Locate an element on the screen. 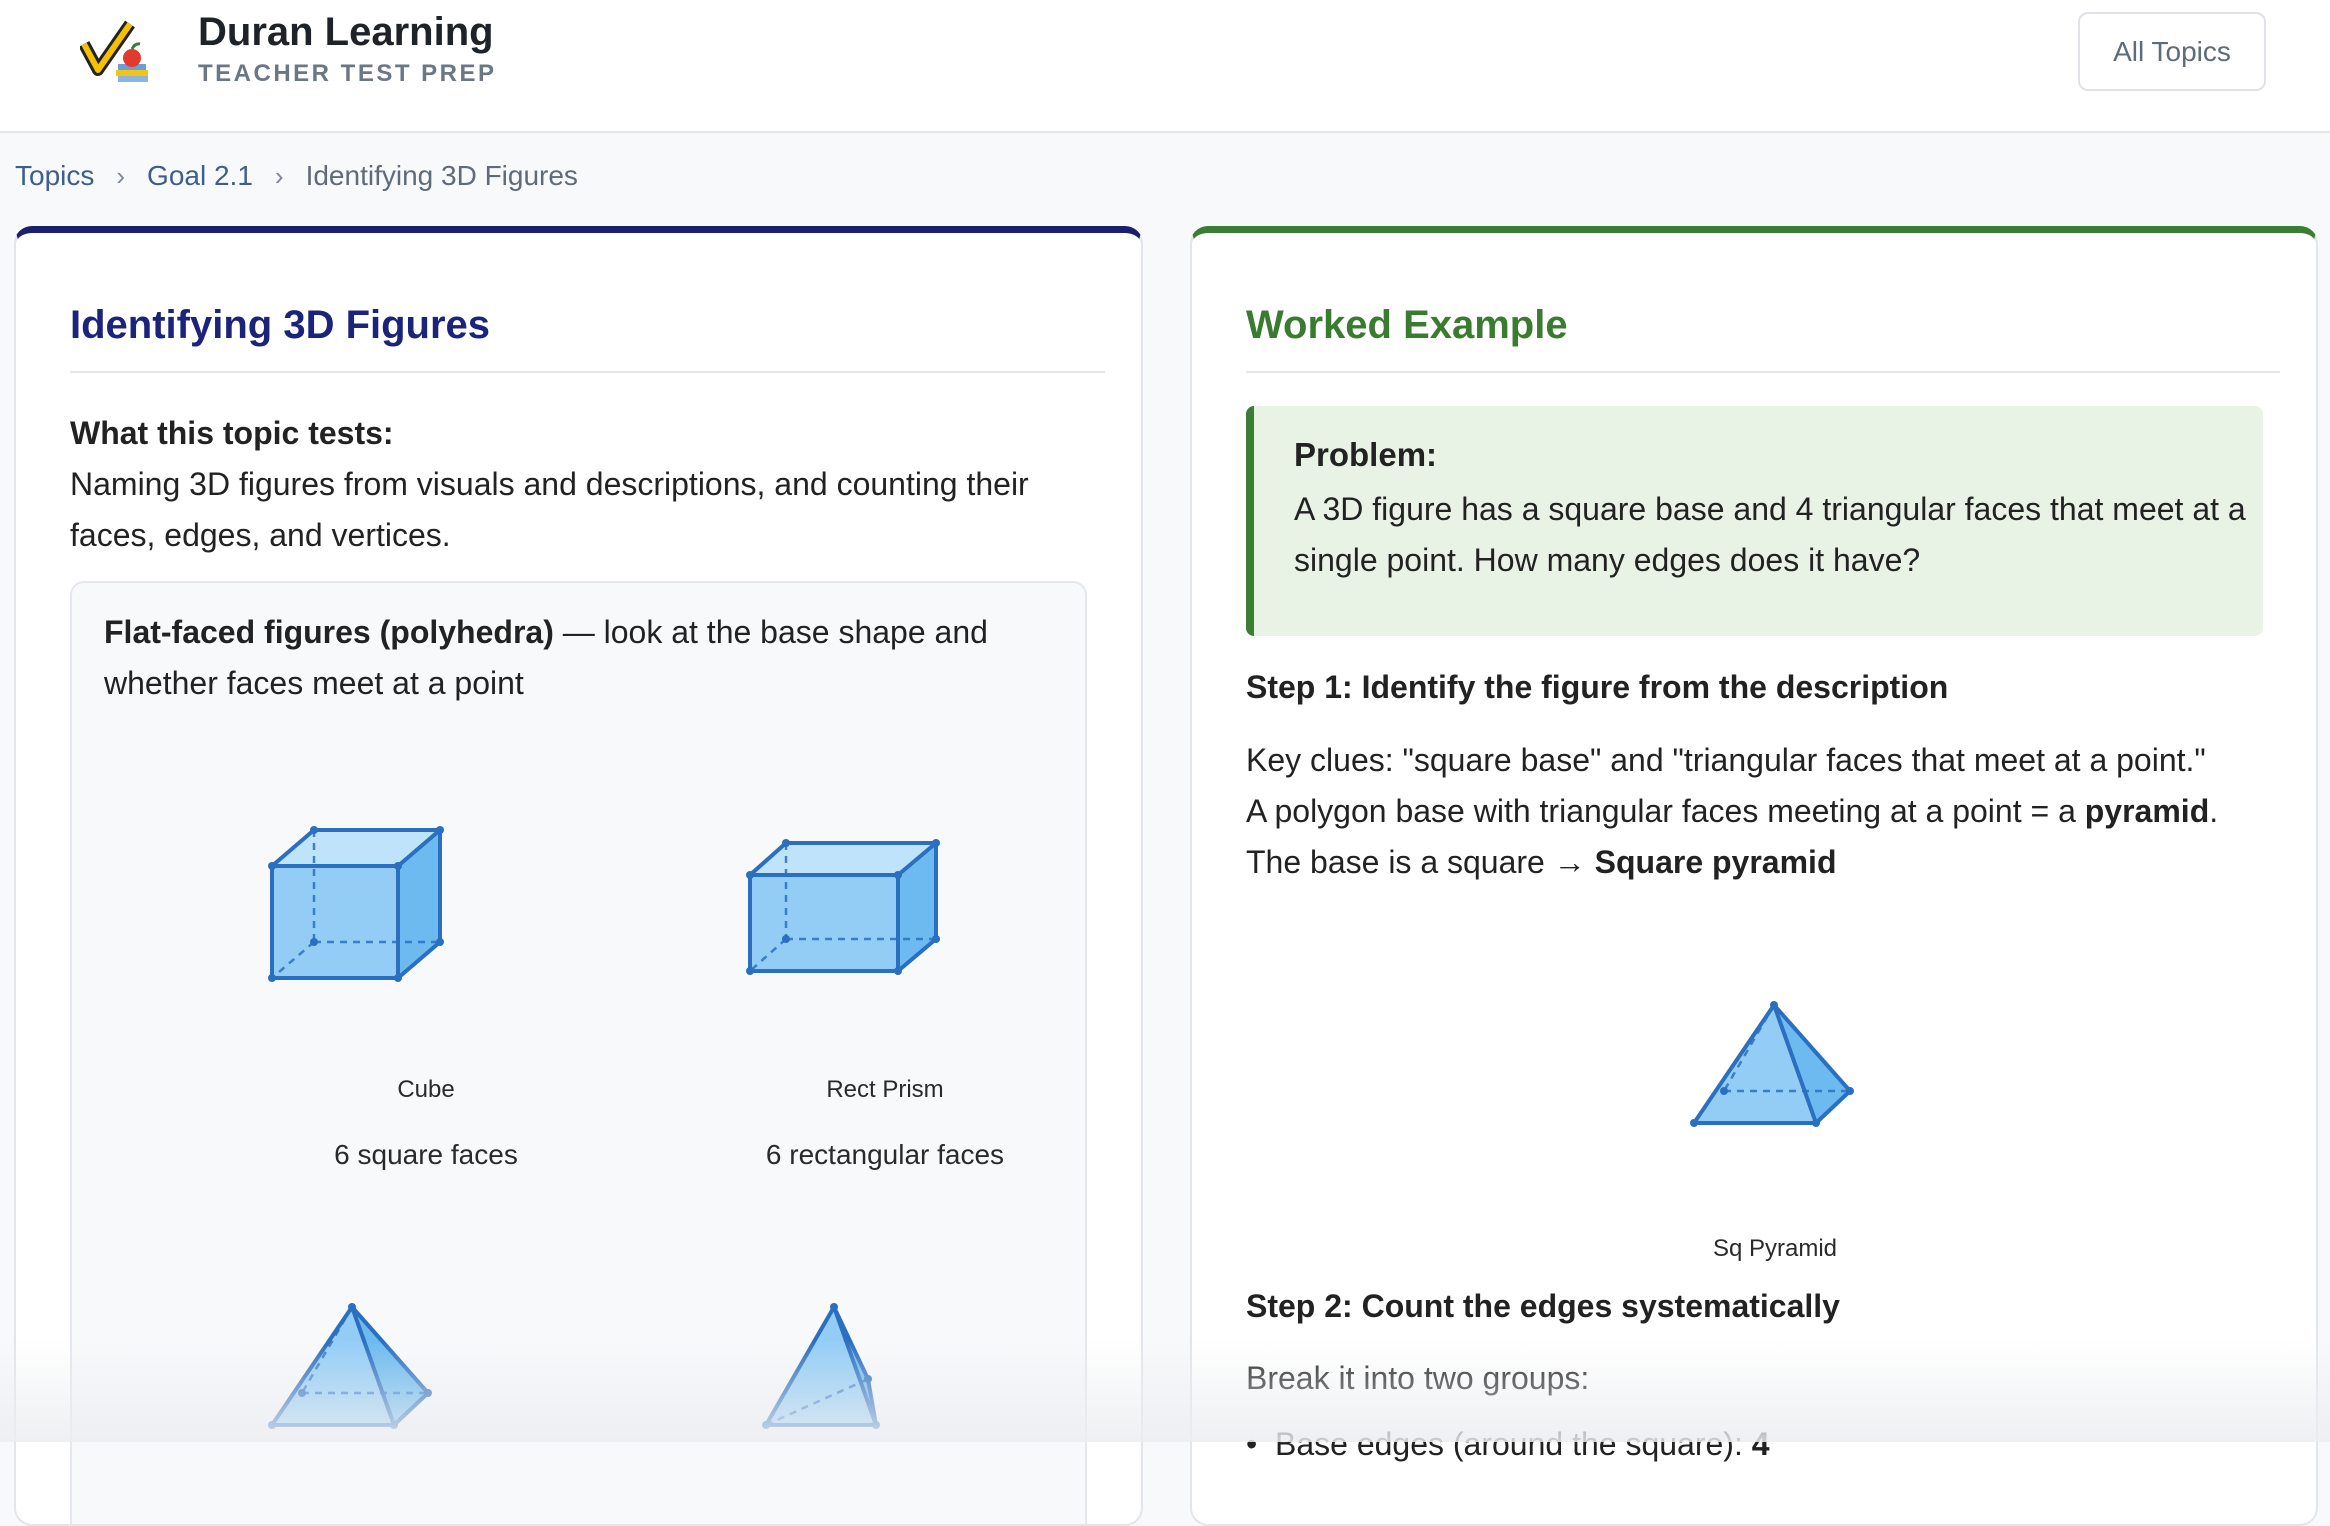  figure-label-cube: Cube is located at coordinates (426, 1089).